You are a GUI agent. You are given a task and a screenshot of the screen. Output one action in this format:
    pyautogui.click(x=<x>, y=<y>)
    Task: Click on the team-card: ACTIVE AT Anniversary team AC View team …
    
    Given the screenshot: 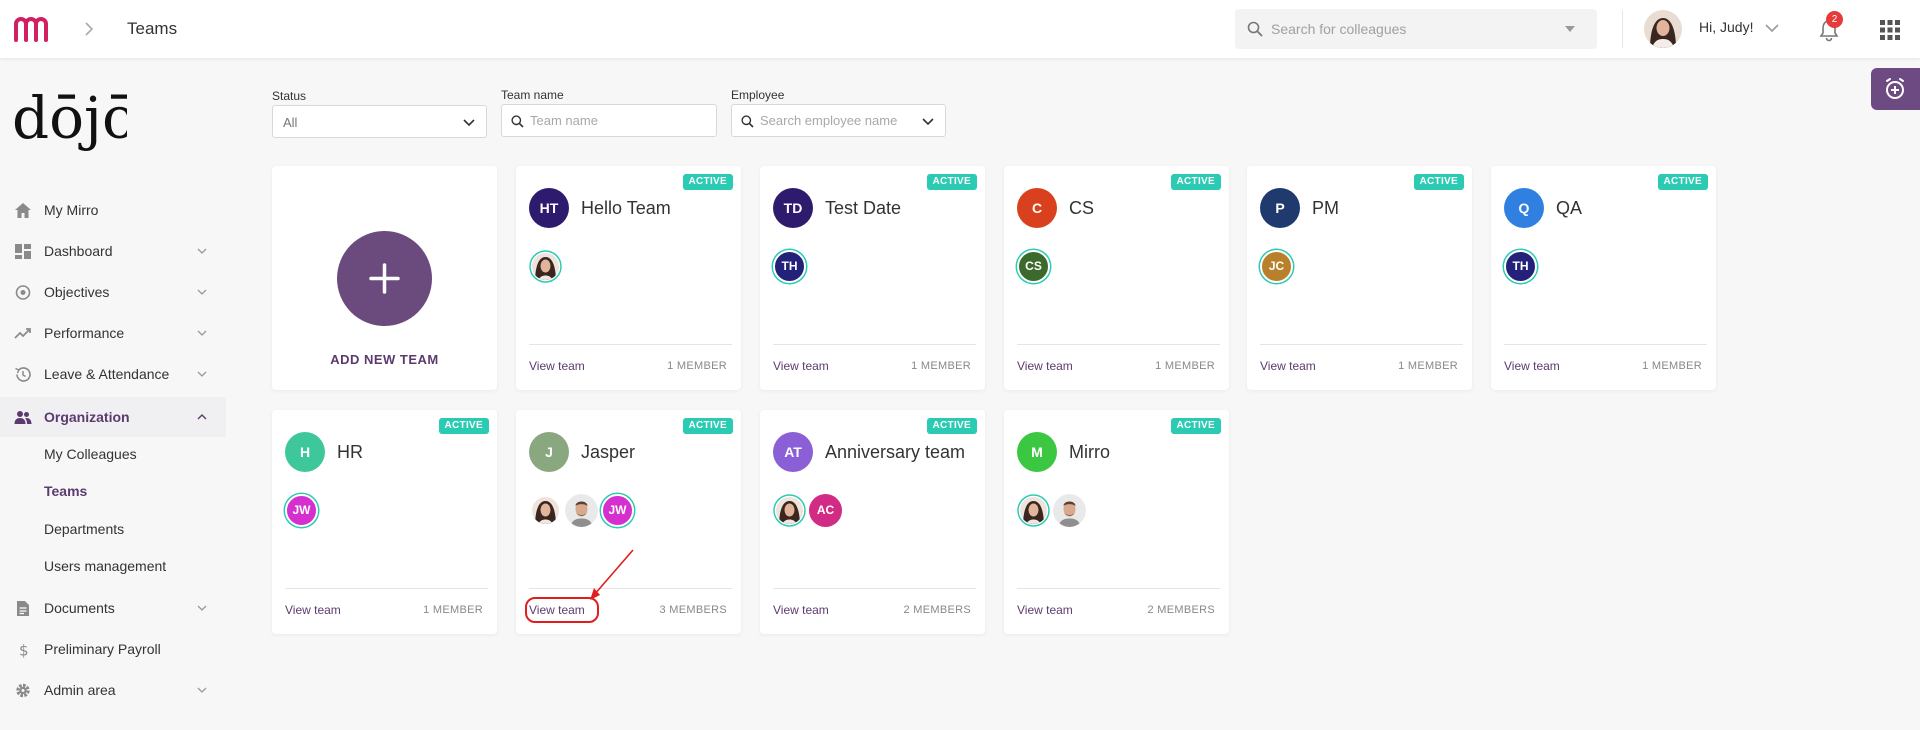 What is the action you would take?
    pyautogui.click(x=872, y=522)
    